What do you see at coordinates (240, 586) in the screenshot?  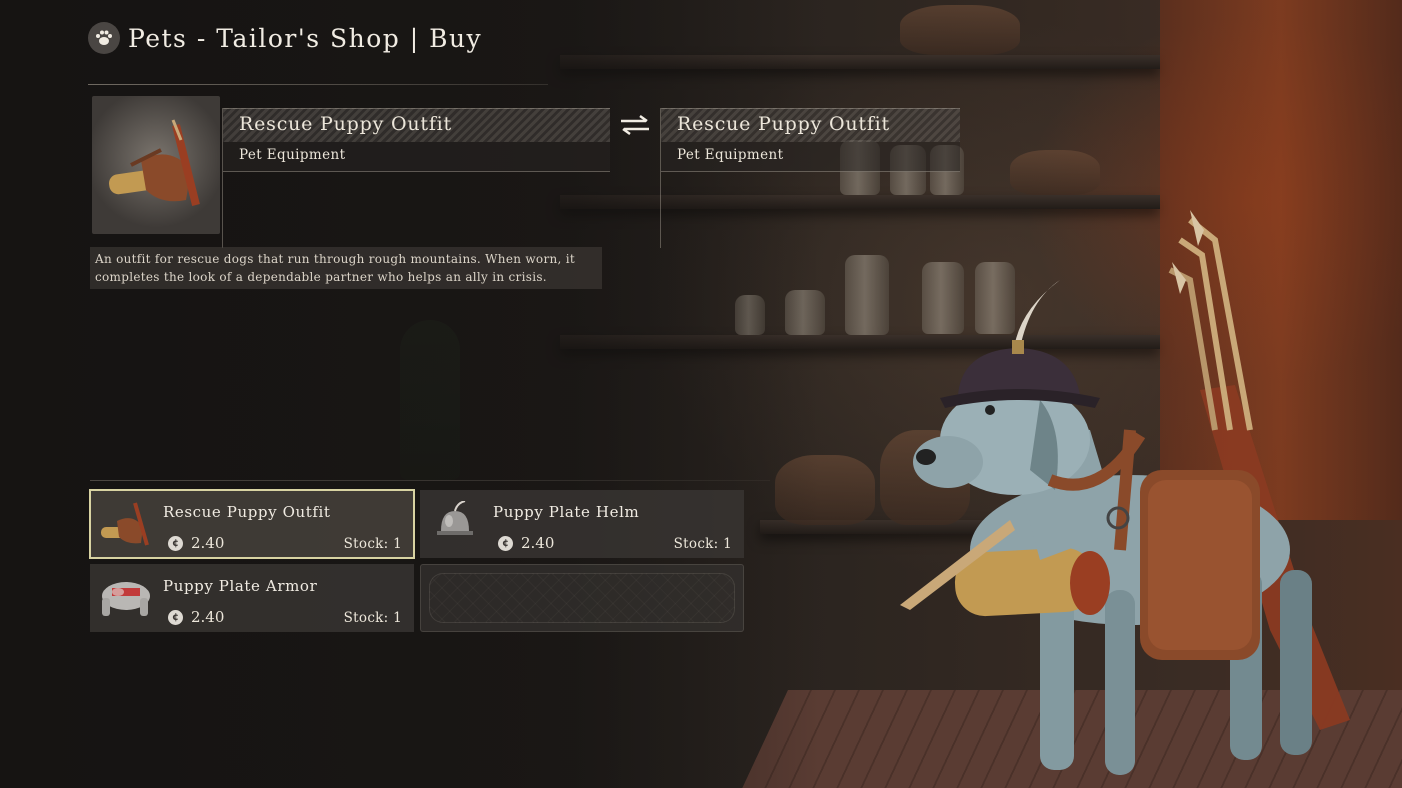 I see `shop-item-name: Puppy Plate Armor` at bounding box center [240, 586].